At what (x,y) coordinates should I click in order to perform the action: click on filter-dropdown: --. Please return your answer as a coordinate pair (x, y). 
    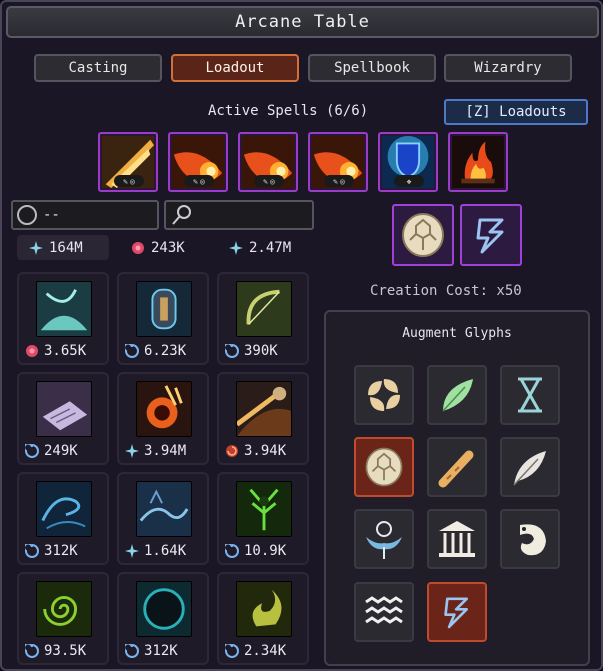
    Looking at the image, I should click on (85, 215).